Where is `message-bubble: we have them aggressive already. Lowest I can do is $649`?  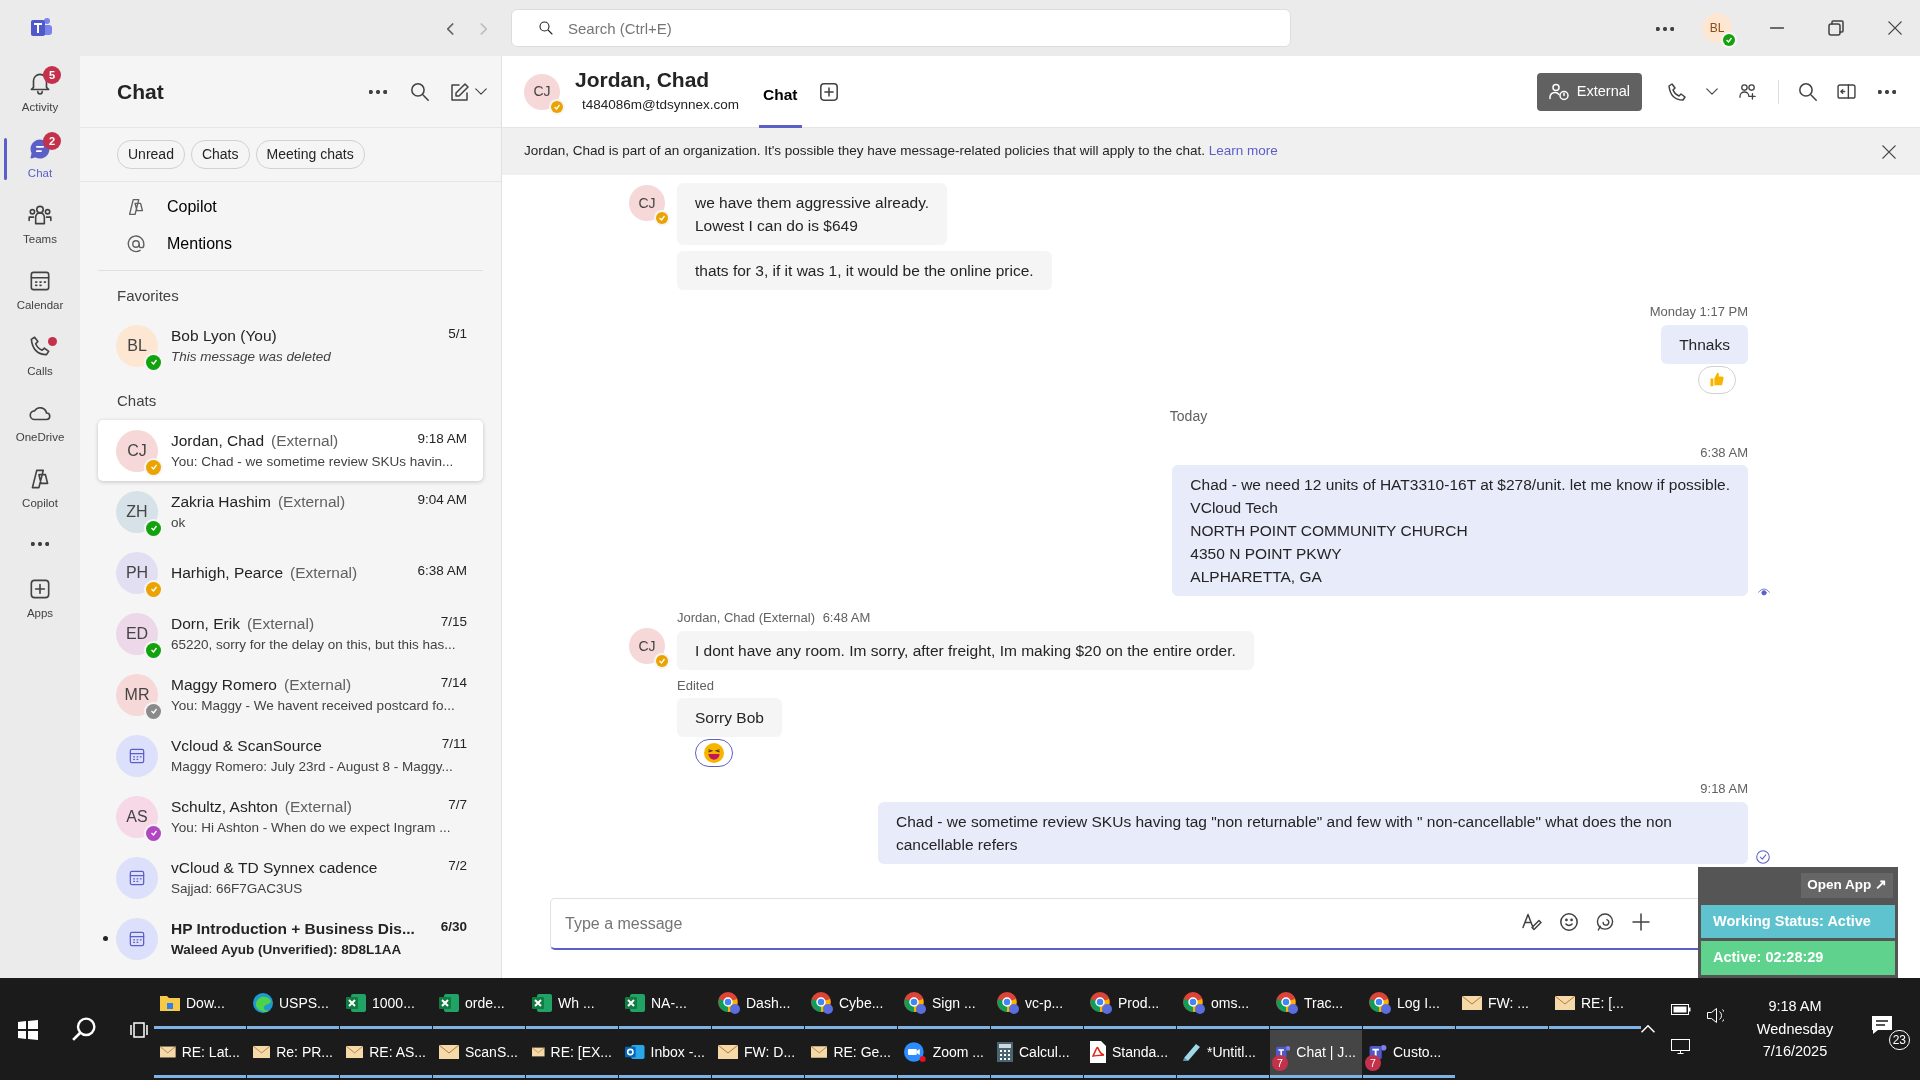
message-bubble: we have them aggressive already. Lowest I can do is $649 is located at coordinates (812, 214).